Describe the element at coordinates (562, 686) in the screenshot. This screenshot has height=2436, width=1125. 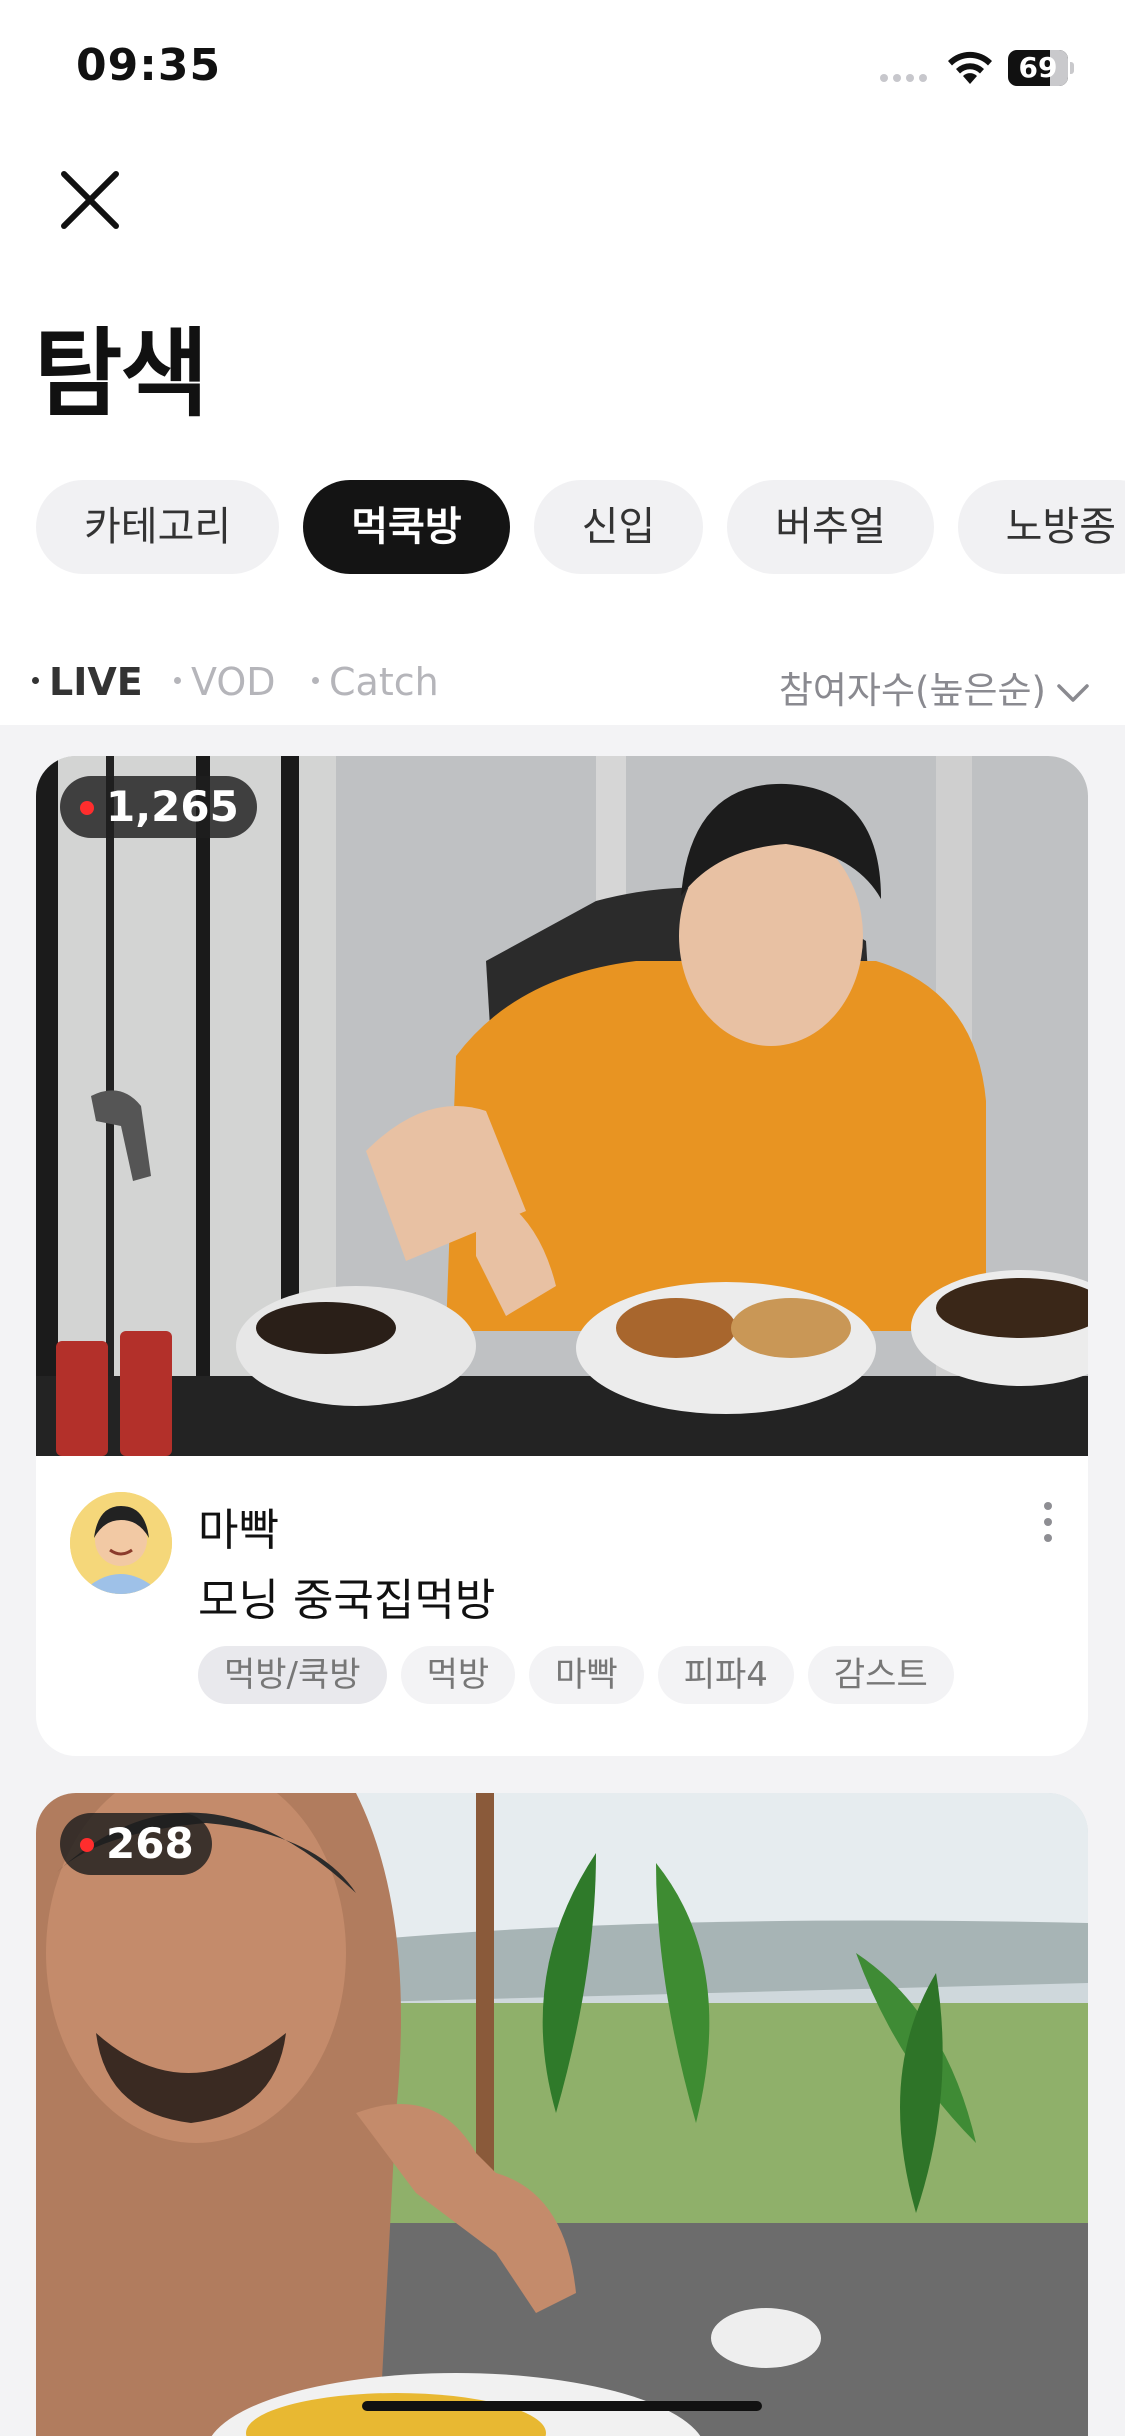
I see `filter-row: LIVE VOD Catch 참여자수(높은순)` at that location.